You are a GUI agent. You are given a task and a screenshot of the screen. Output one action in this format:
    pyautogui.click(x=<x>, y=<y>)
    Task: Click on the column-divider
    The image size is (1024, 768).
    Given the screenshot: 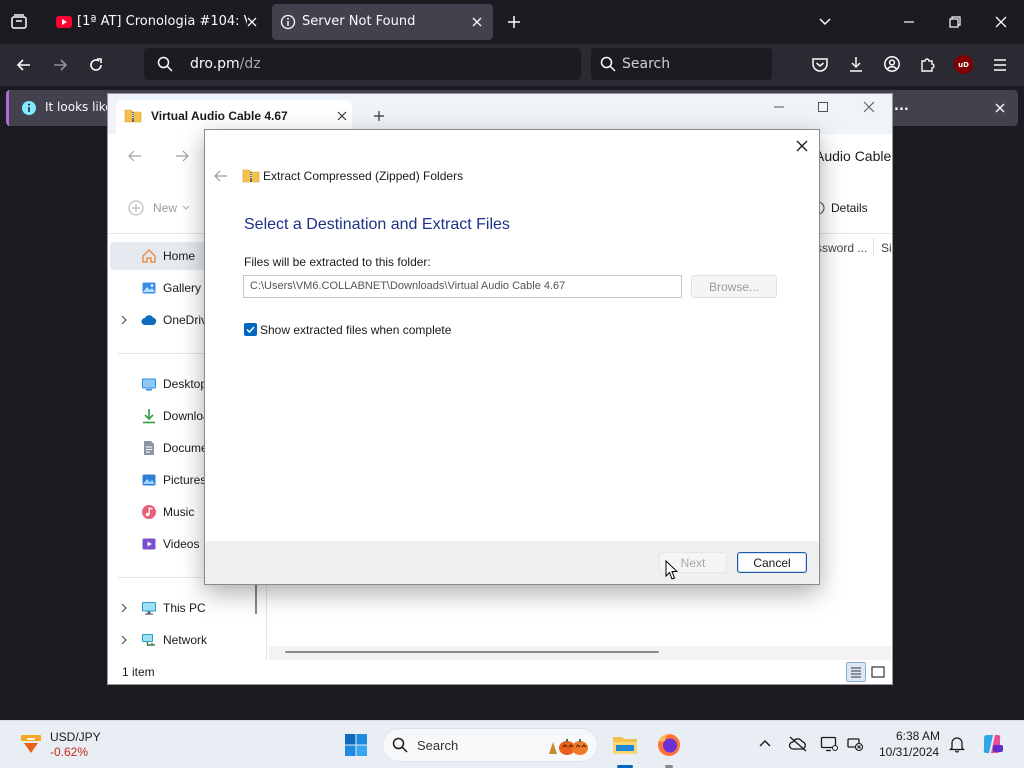 What is the action you would take?
    pyautogui.click(x=873, y=247)
    